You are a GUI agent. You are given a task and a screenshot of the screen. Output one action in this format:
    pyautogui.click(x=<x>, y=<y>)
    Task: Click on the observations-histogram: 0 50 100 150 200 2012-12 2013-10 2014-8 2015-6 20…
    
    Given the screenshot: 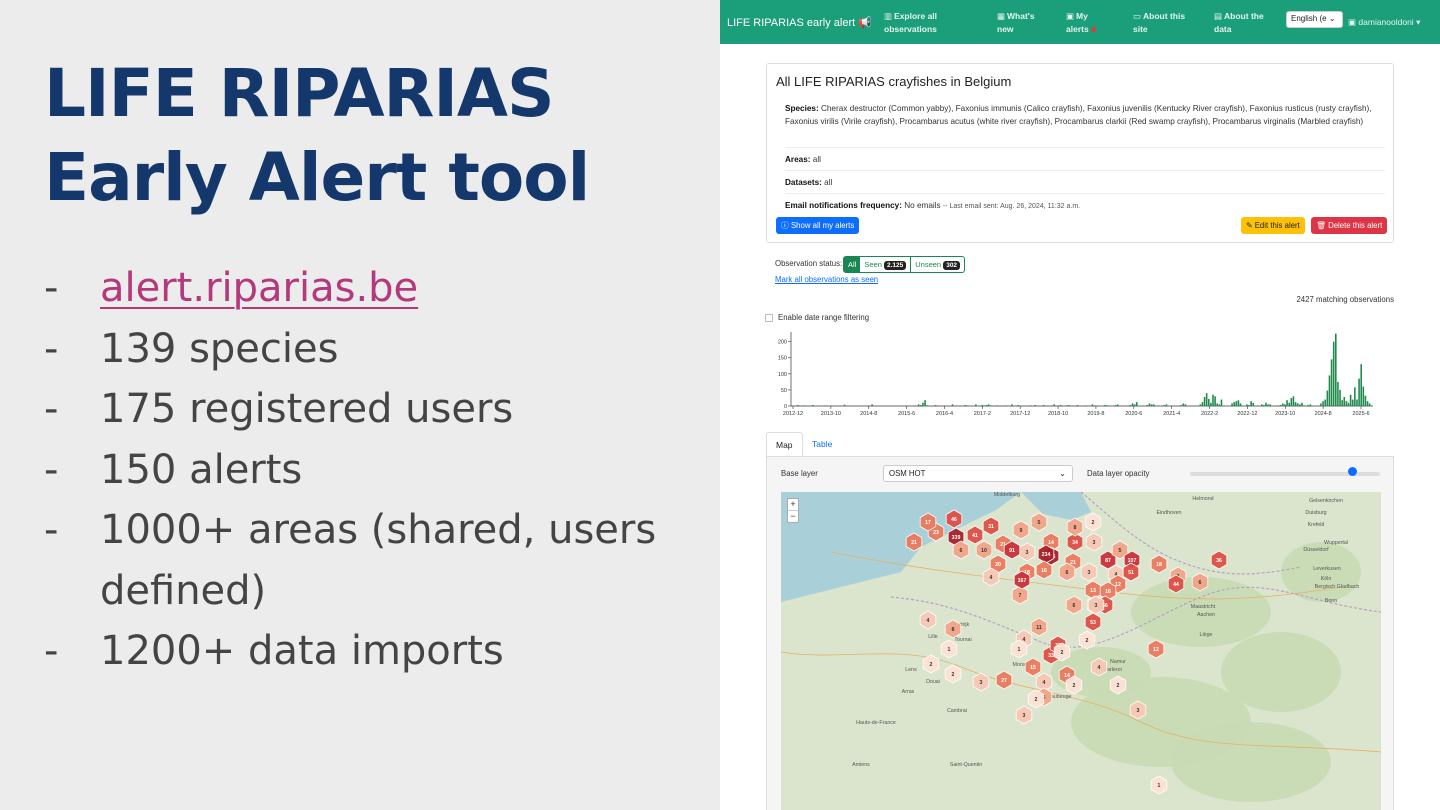 What is the action you would take?
    pyautogui.click(x=1075, y=374)
    